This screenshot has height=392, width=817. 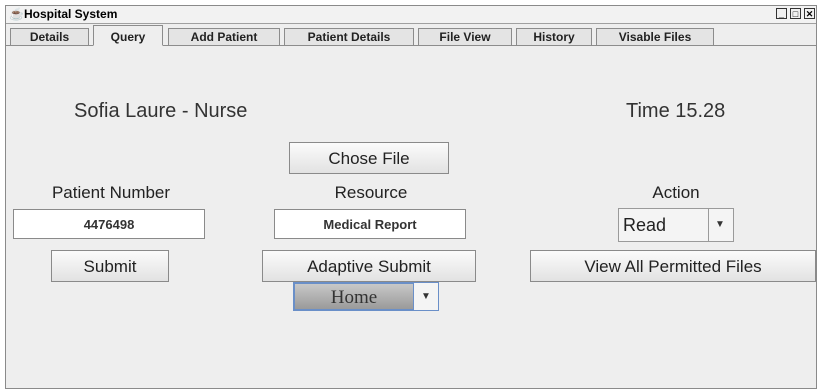 I want to click on window-title: Hospital System, so click(x=71, y=14).